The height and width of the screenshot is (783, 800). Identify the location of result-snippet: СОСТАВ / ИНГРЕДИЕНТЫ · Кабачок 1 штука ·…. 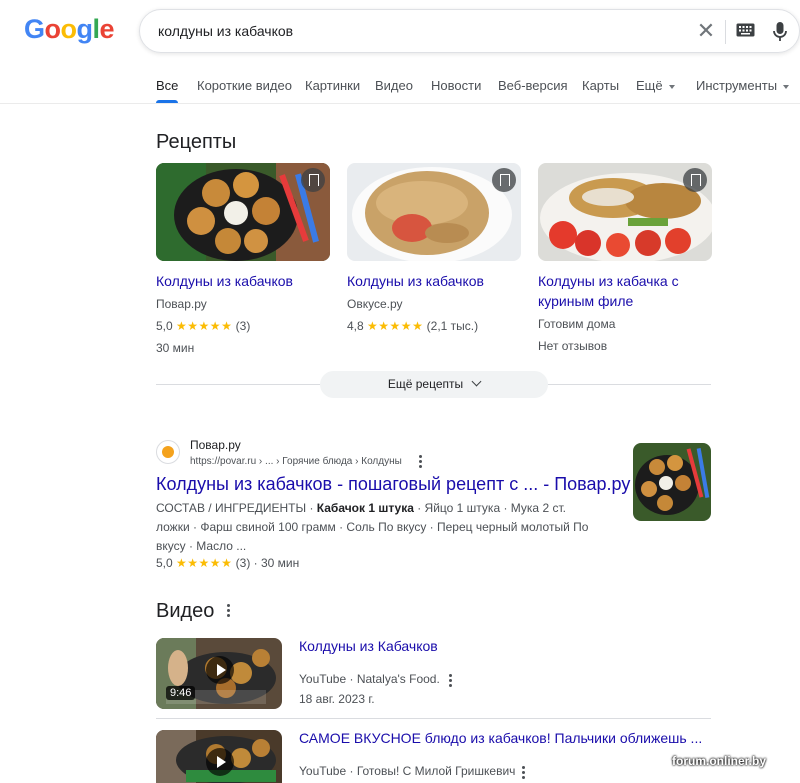
(376, 527).